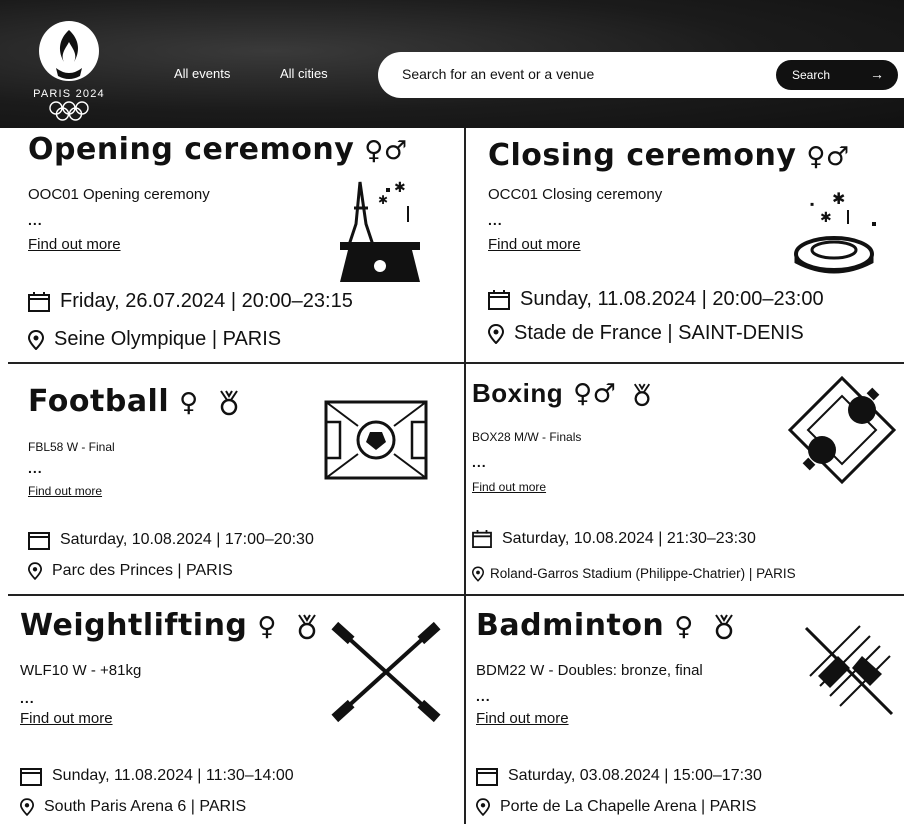 The width and height of the screenshot is (904, 824). Describe the element at coordinates (157, 776) in the screenshot. I see `event-date: Sunday, 11.08.2024 | 11:30–14:00` at that location.